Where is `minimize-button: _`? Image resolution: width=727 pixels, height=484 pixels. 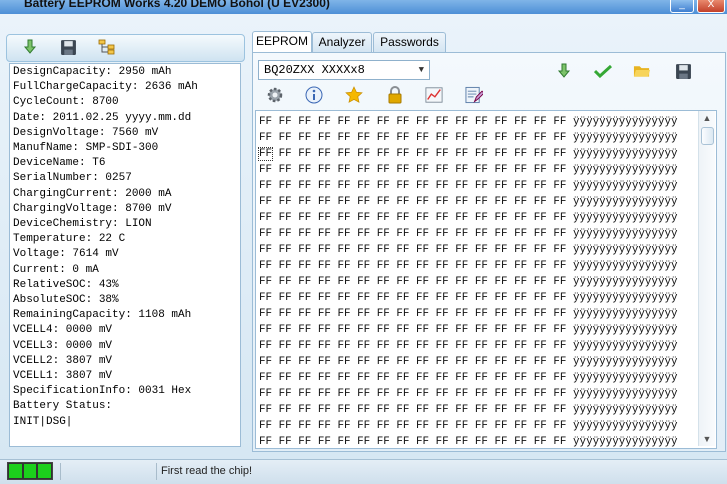 minimize-button: _ is located at coordinates (682, 6).